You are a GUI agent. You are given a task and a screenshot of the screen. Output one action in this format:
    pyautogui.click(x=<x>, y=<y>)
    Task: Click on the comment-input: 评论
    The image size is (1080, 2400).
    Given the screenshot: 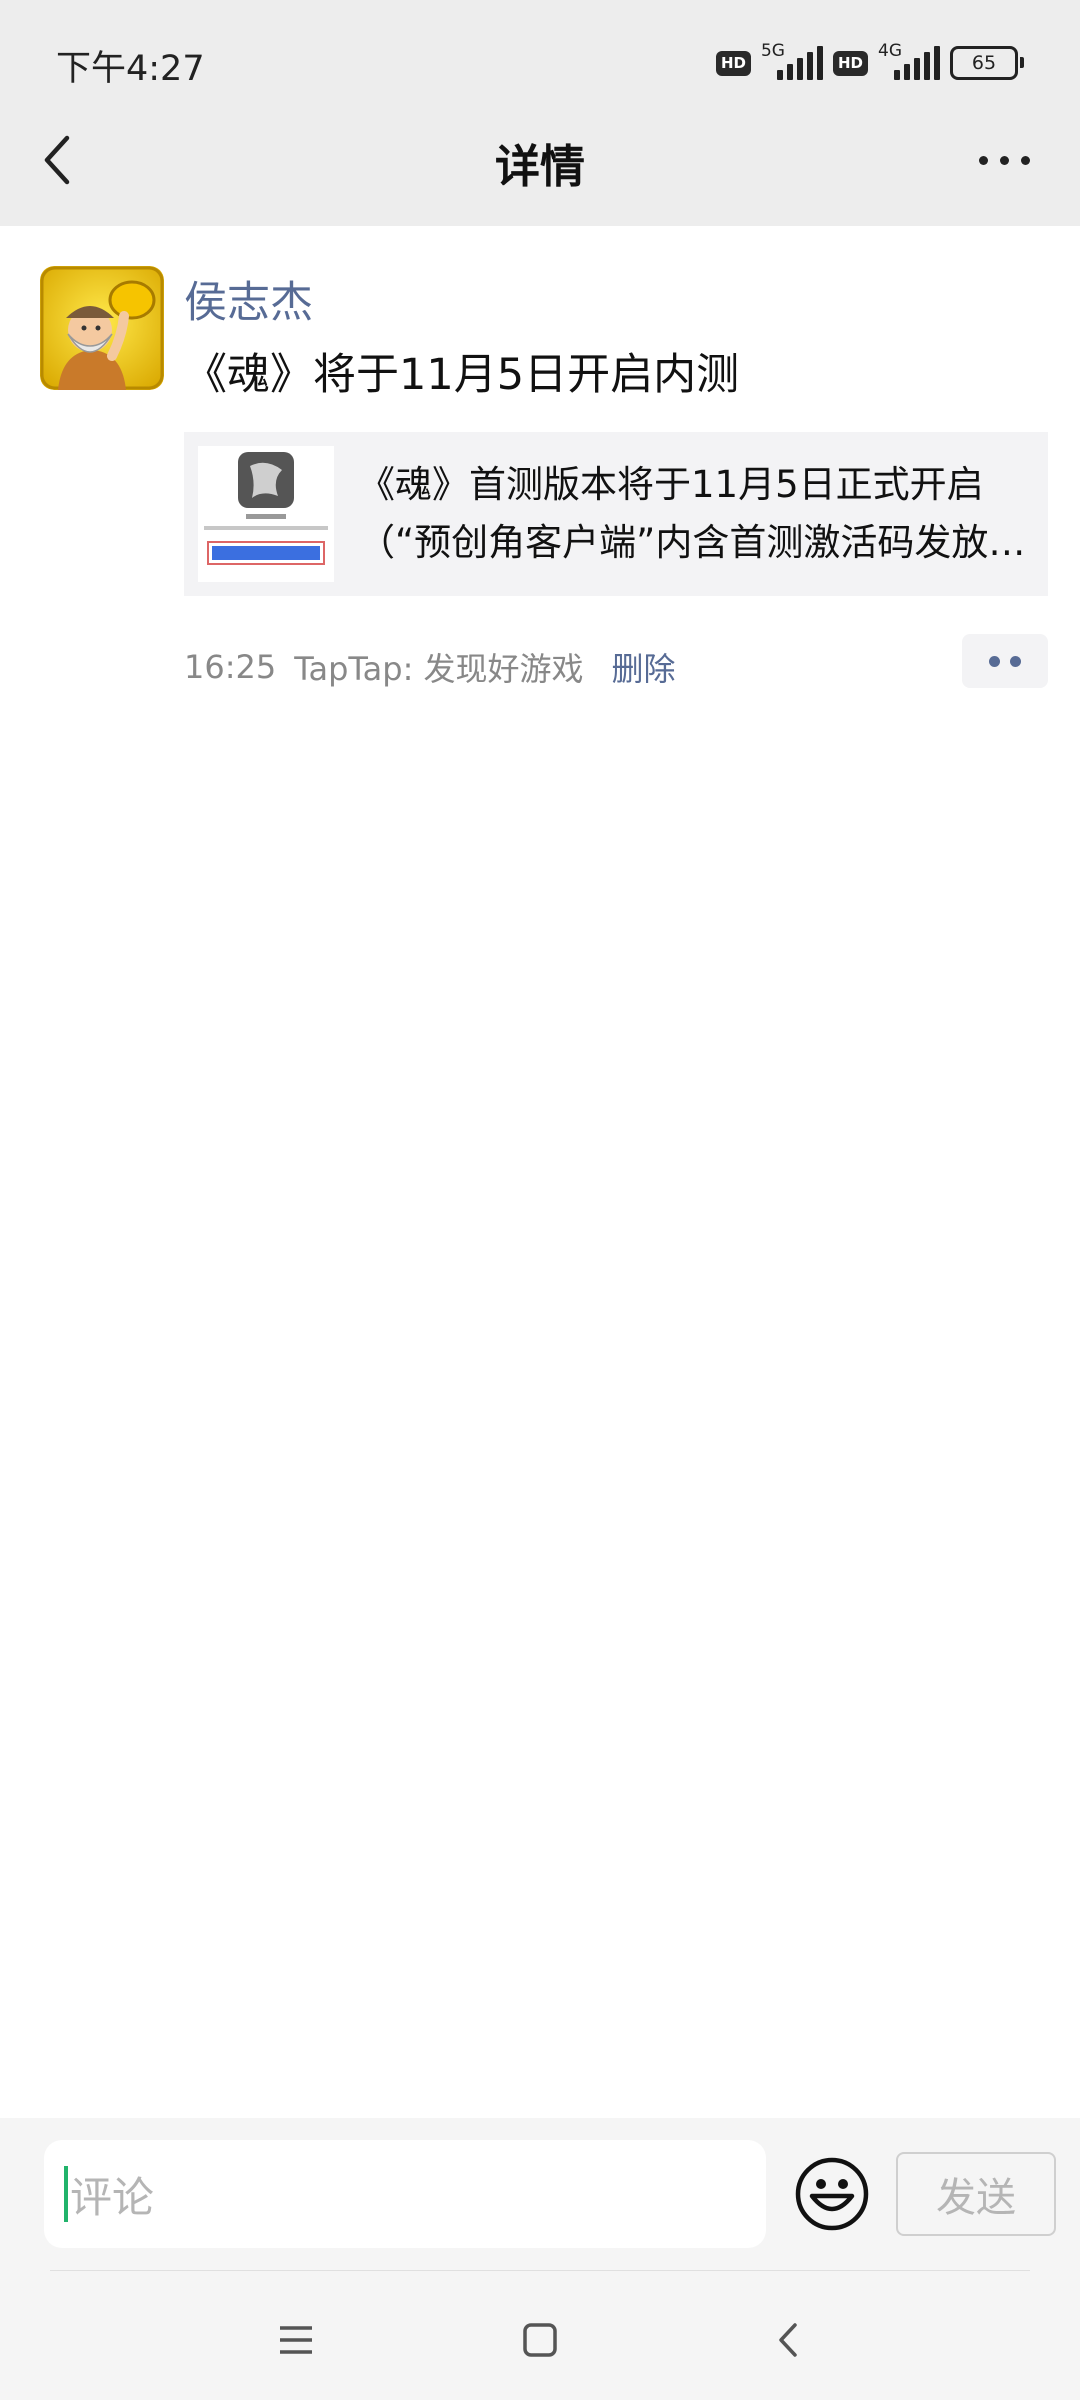 What is the action you would take?
    pyautogui.click(x=405, y=2194)
    